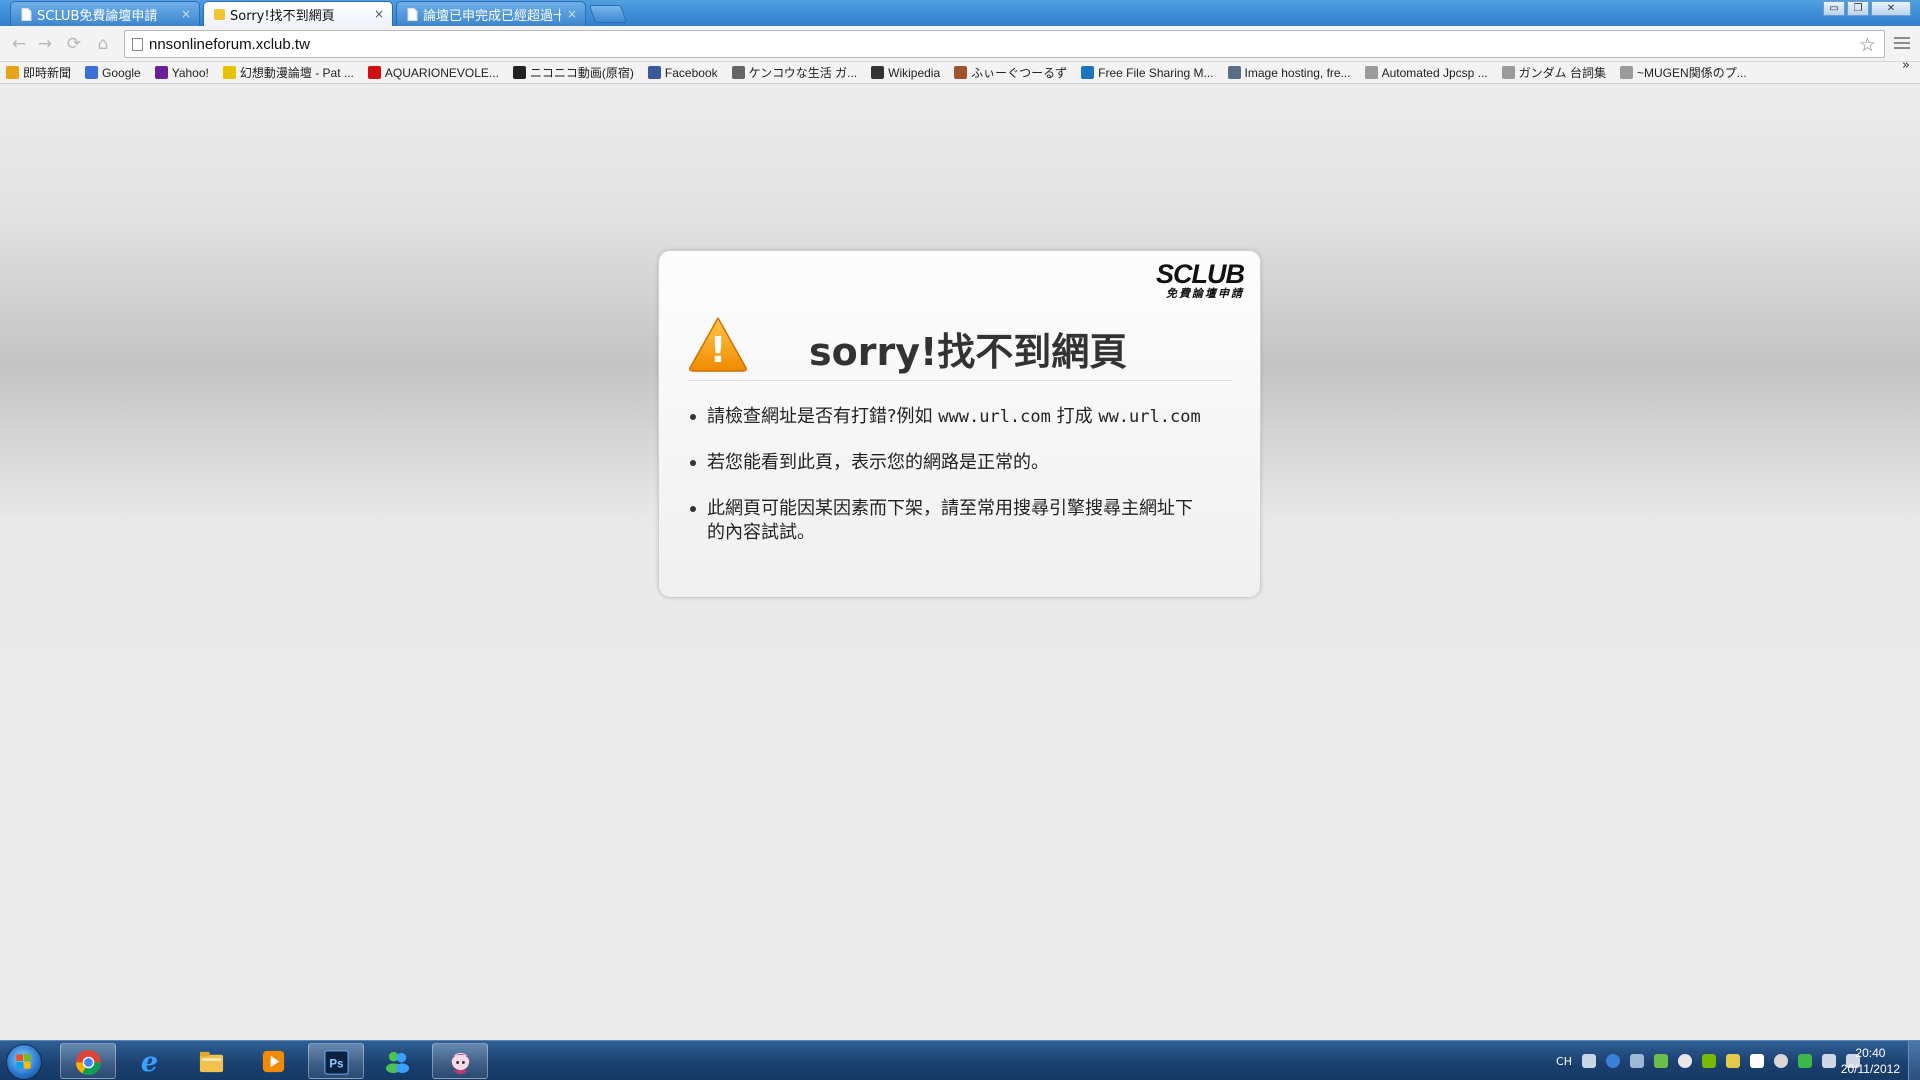 The height and width of the screenshot is (1080, 1920). I want to click on taskbar-photoshop: Ps, so click(336, 1061).